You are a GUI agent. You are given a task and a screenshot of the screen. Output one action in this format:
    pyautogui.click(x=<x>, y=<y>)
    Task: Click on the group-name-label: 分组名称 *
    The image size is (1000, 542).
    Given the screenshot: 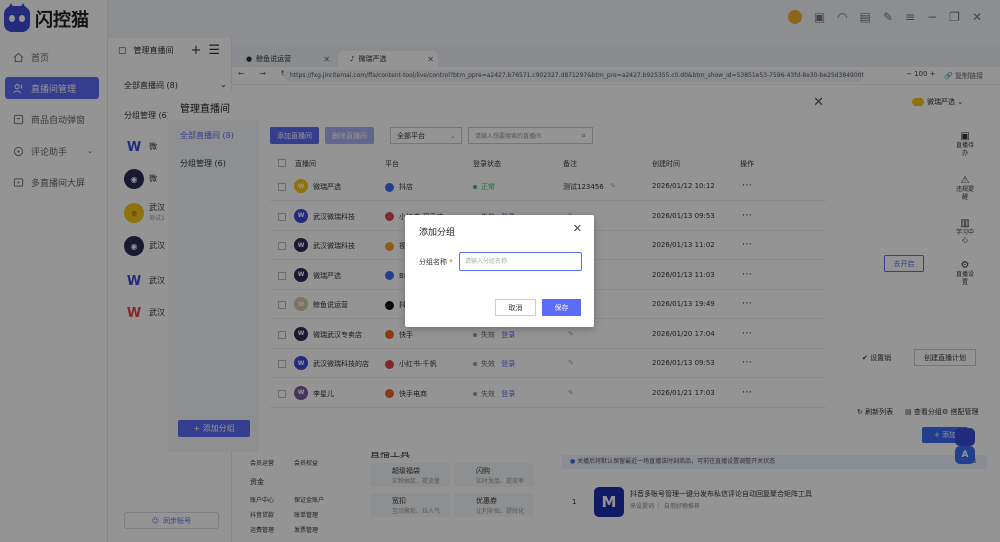 What is the action you would take?
    pyautogui.click(x=436, y=262)
    